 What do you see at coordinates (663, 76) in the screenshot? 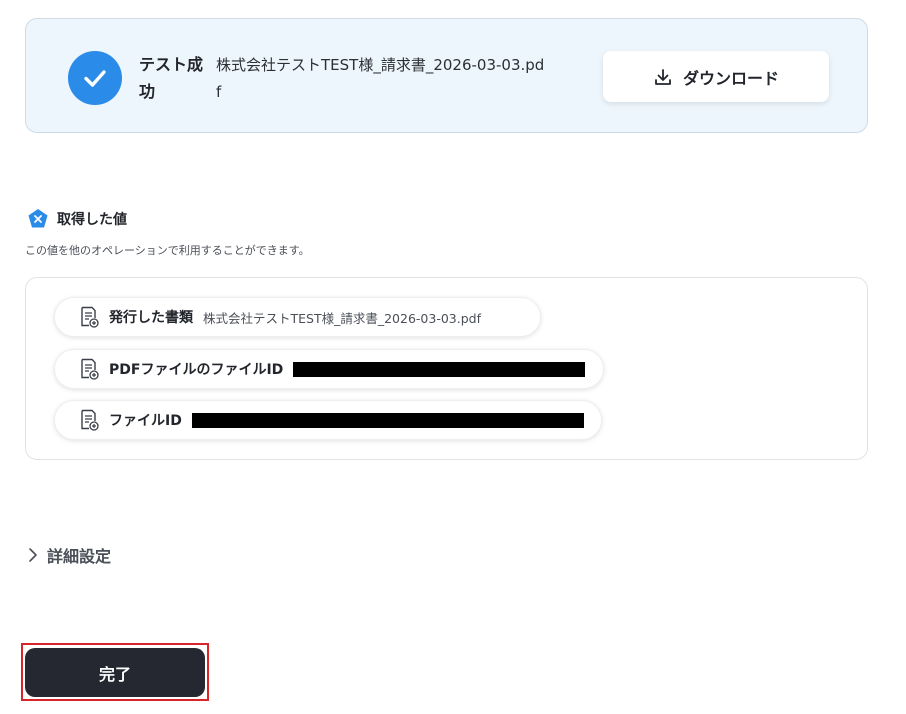
I see `download-icon` at bounding box center [663, 76].